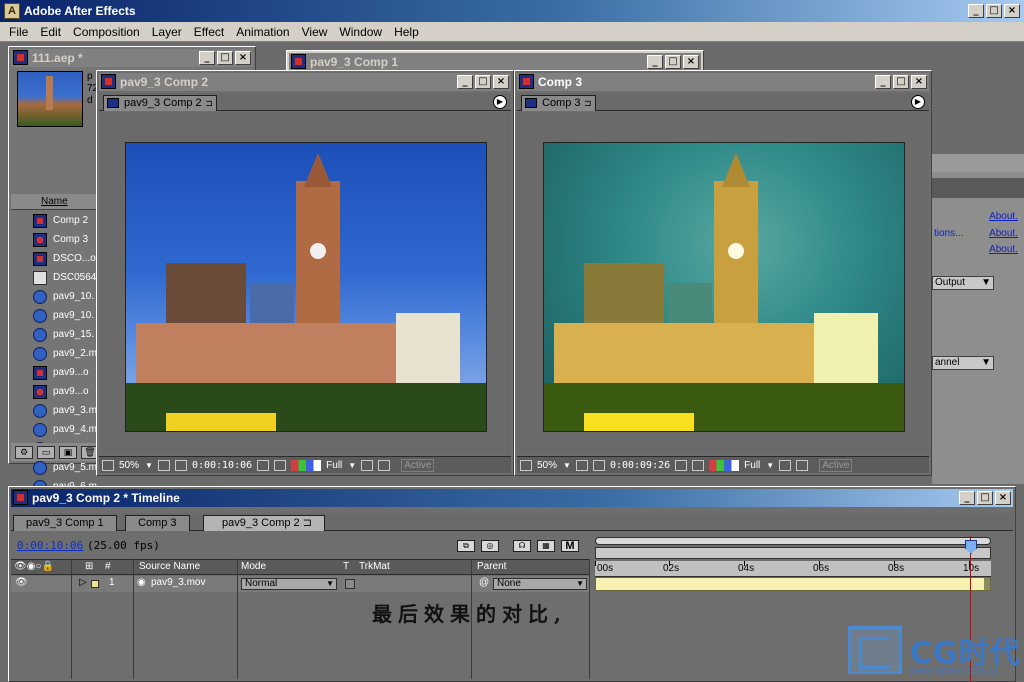 The height and width of the screenshot is (682, 1024). I want to click on menu-animation: Animation, so click(262, 32).